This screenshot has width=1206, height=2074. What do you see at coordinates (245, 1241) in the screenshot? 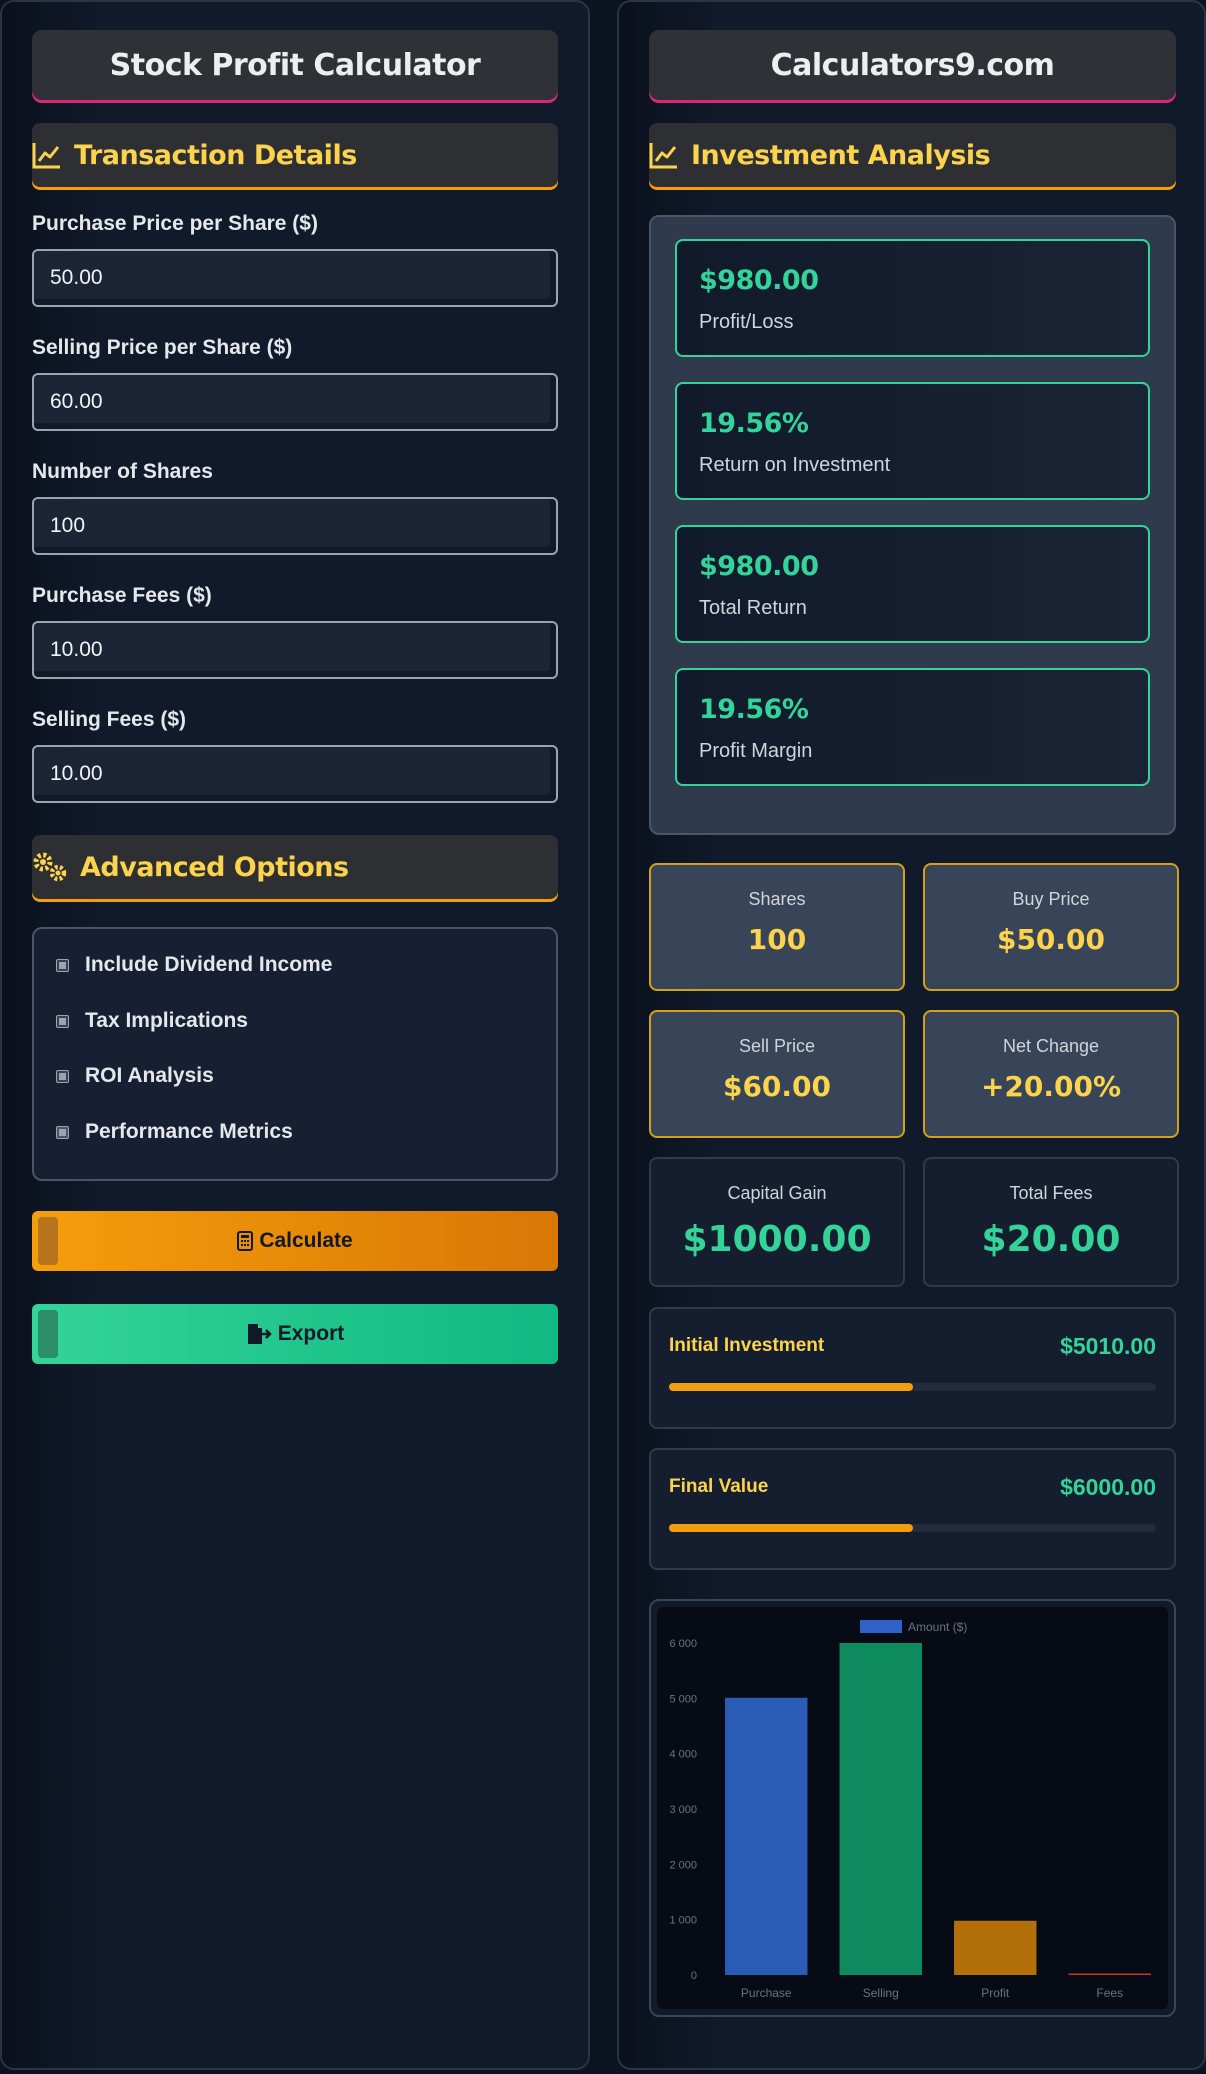
I see `calculator-icon` at bounding box center [245, 1241].